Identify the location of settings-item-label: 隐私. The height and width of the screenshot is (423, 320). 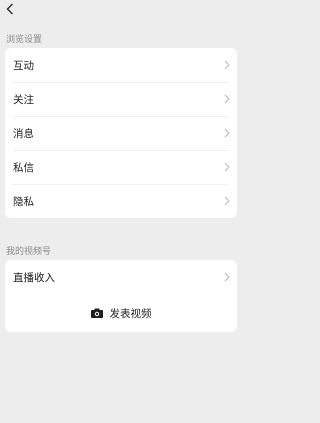
(23, 201).